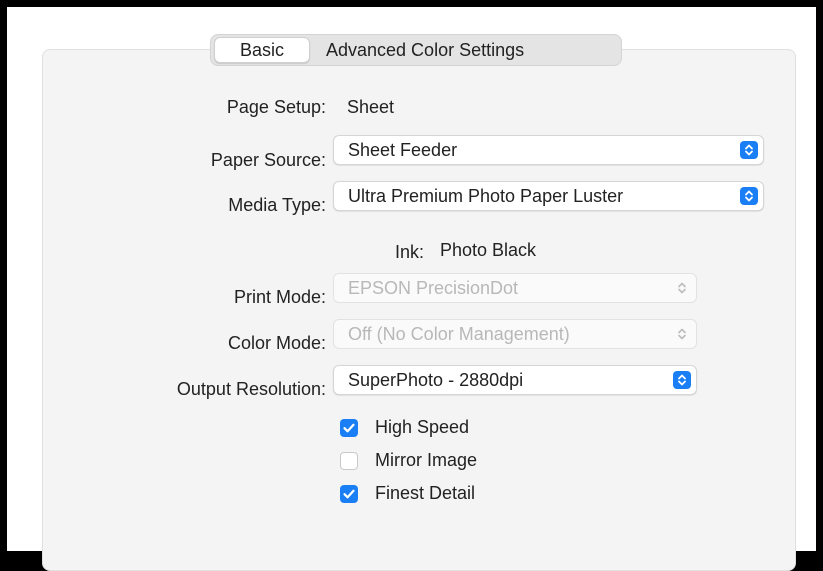 The image size is (823, 571). What do you see at coordinates (166, 344) in the screenshot?
I see `color-mode-row: Color Mode:` at bounding box center [166, 344].